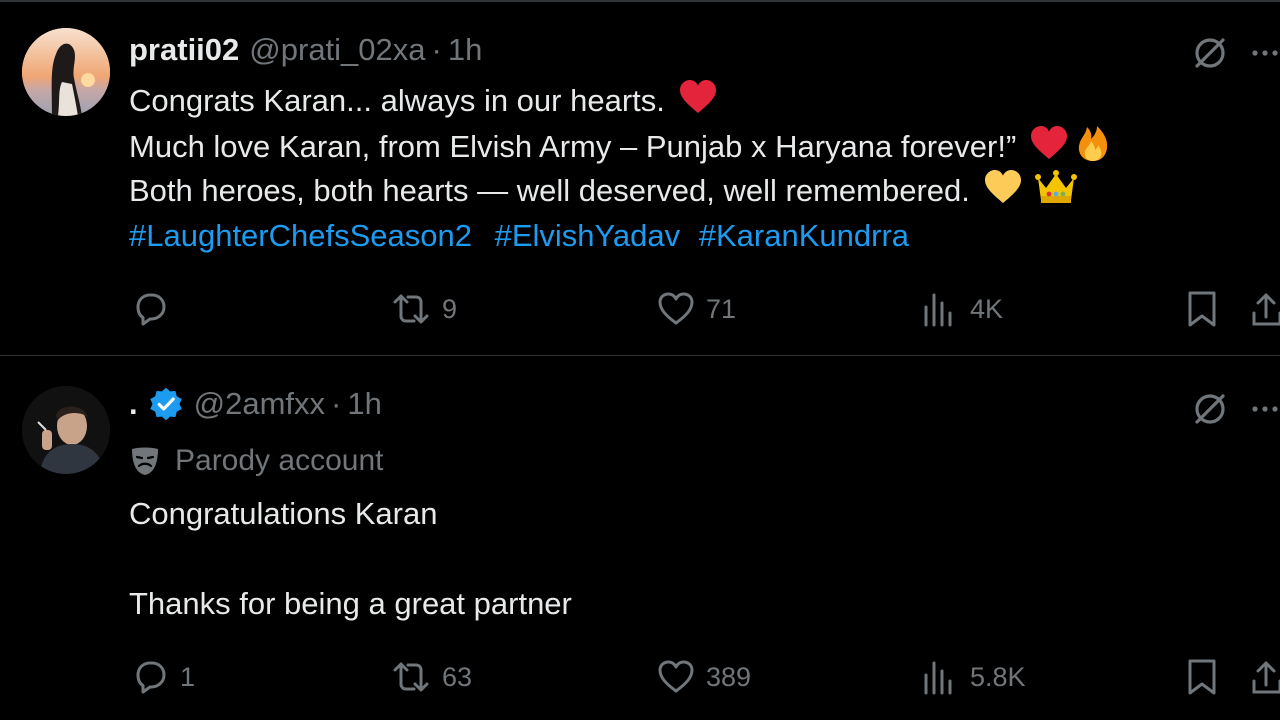  What do you see at coordinates (145, 461) in the screenshot?
I see `theater-mask-icon` at bounding box center [145, 461].